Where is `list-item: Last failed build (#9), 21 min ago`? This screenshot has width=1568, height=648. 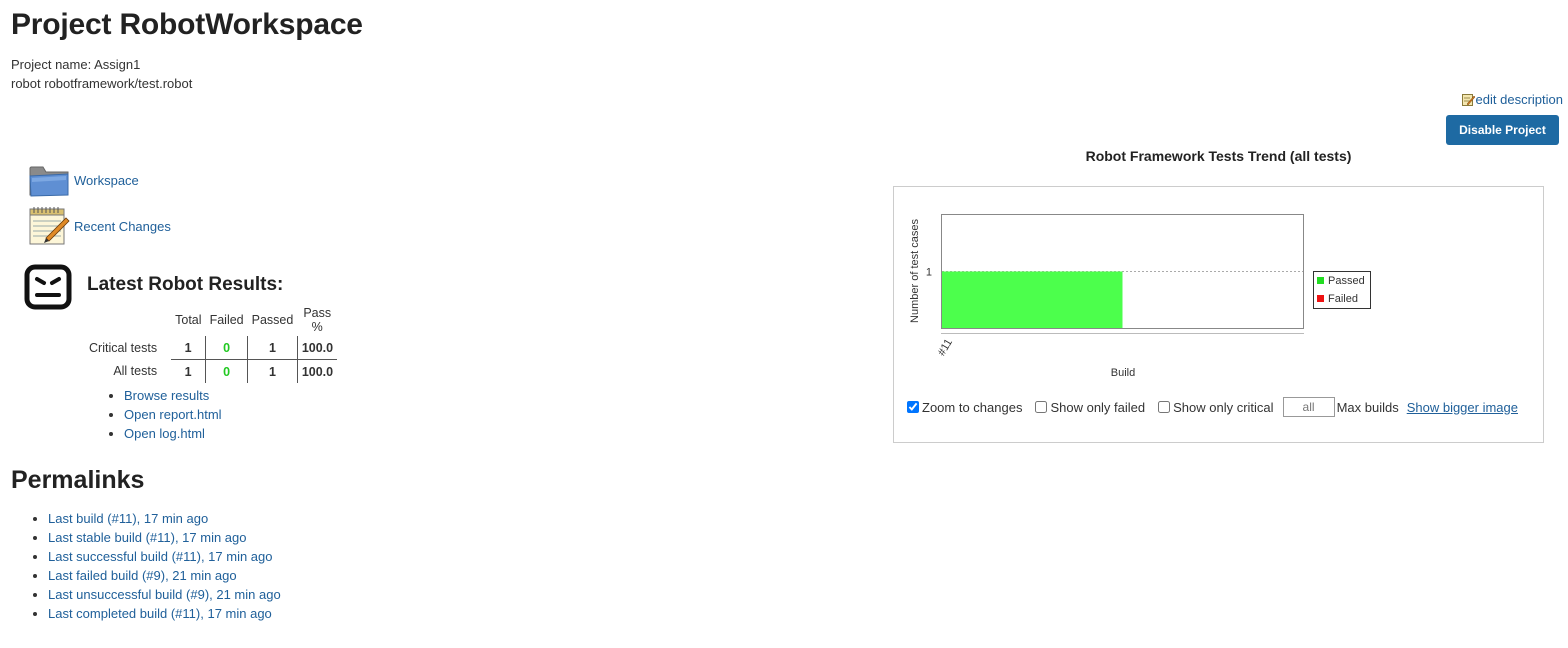
list-item: Last failed build (#9), 21 min ago is located at coordinates (164, 575).